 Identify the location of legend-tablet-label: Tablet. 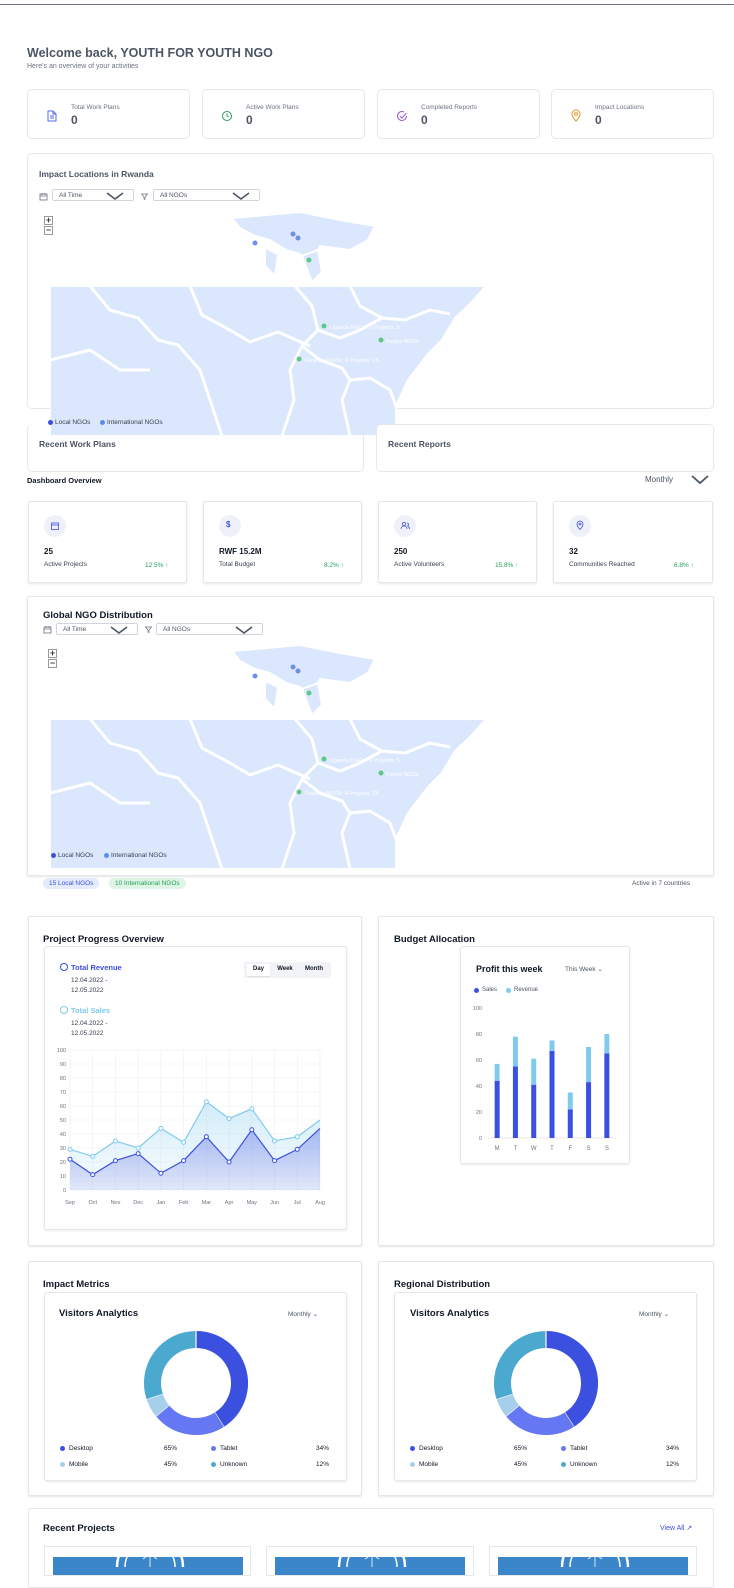
(579, 1448).